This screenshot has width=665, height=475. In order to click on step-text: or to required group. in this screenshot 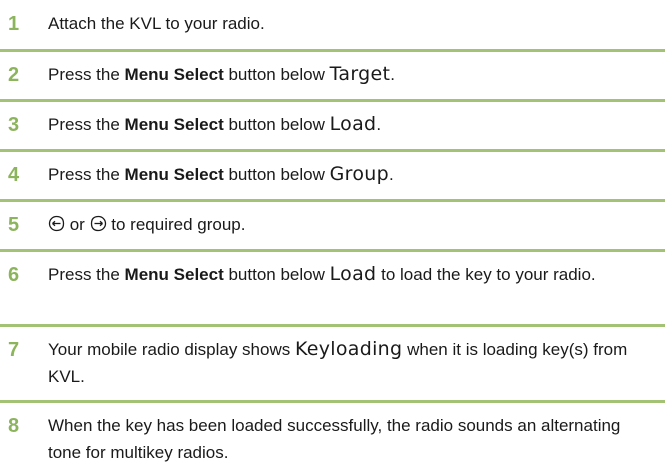, I will do `click(352, 224)`.